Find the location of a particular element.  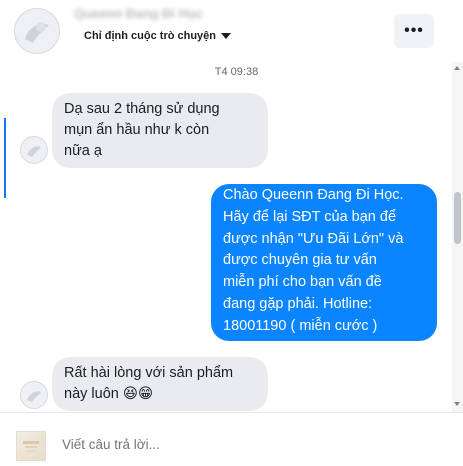

nicknames-dropdown: Chỉ định cuộc trò chuyện is located at coordinates (158, 36).